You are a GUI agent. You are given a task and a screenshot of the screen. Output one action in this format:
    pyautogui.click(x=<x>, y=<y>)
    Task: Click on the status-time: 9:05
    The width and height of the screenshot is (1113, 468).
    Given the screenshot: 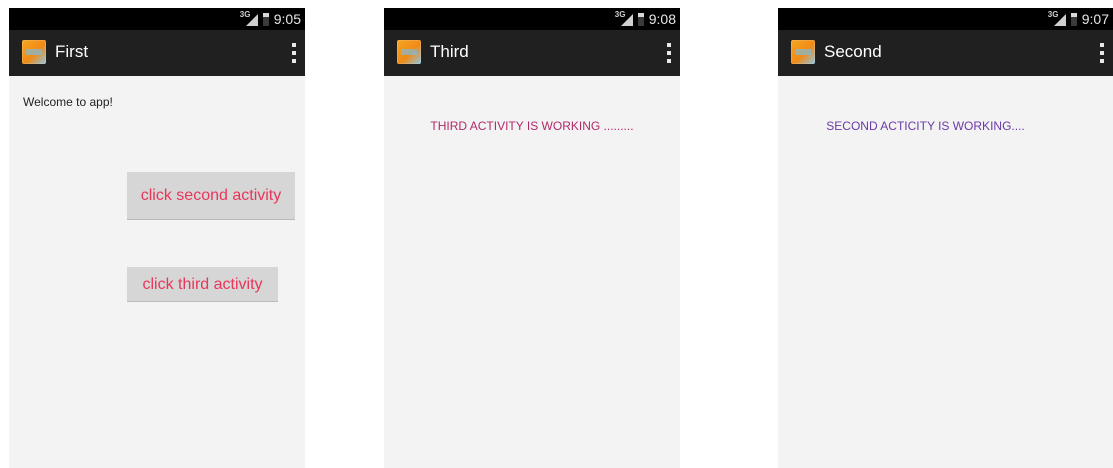 What is the action you would take?
    pyautogui.click(x=287, y=19)
    